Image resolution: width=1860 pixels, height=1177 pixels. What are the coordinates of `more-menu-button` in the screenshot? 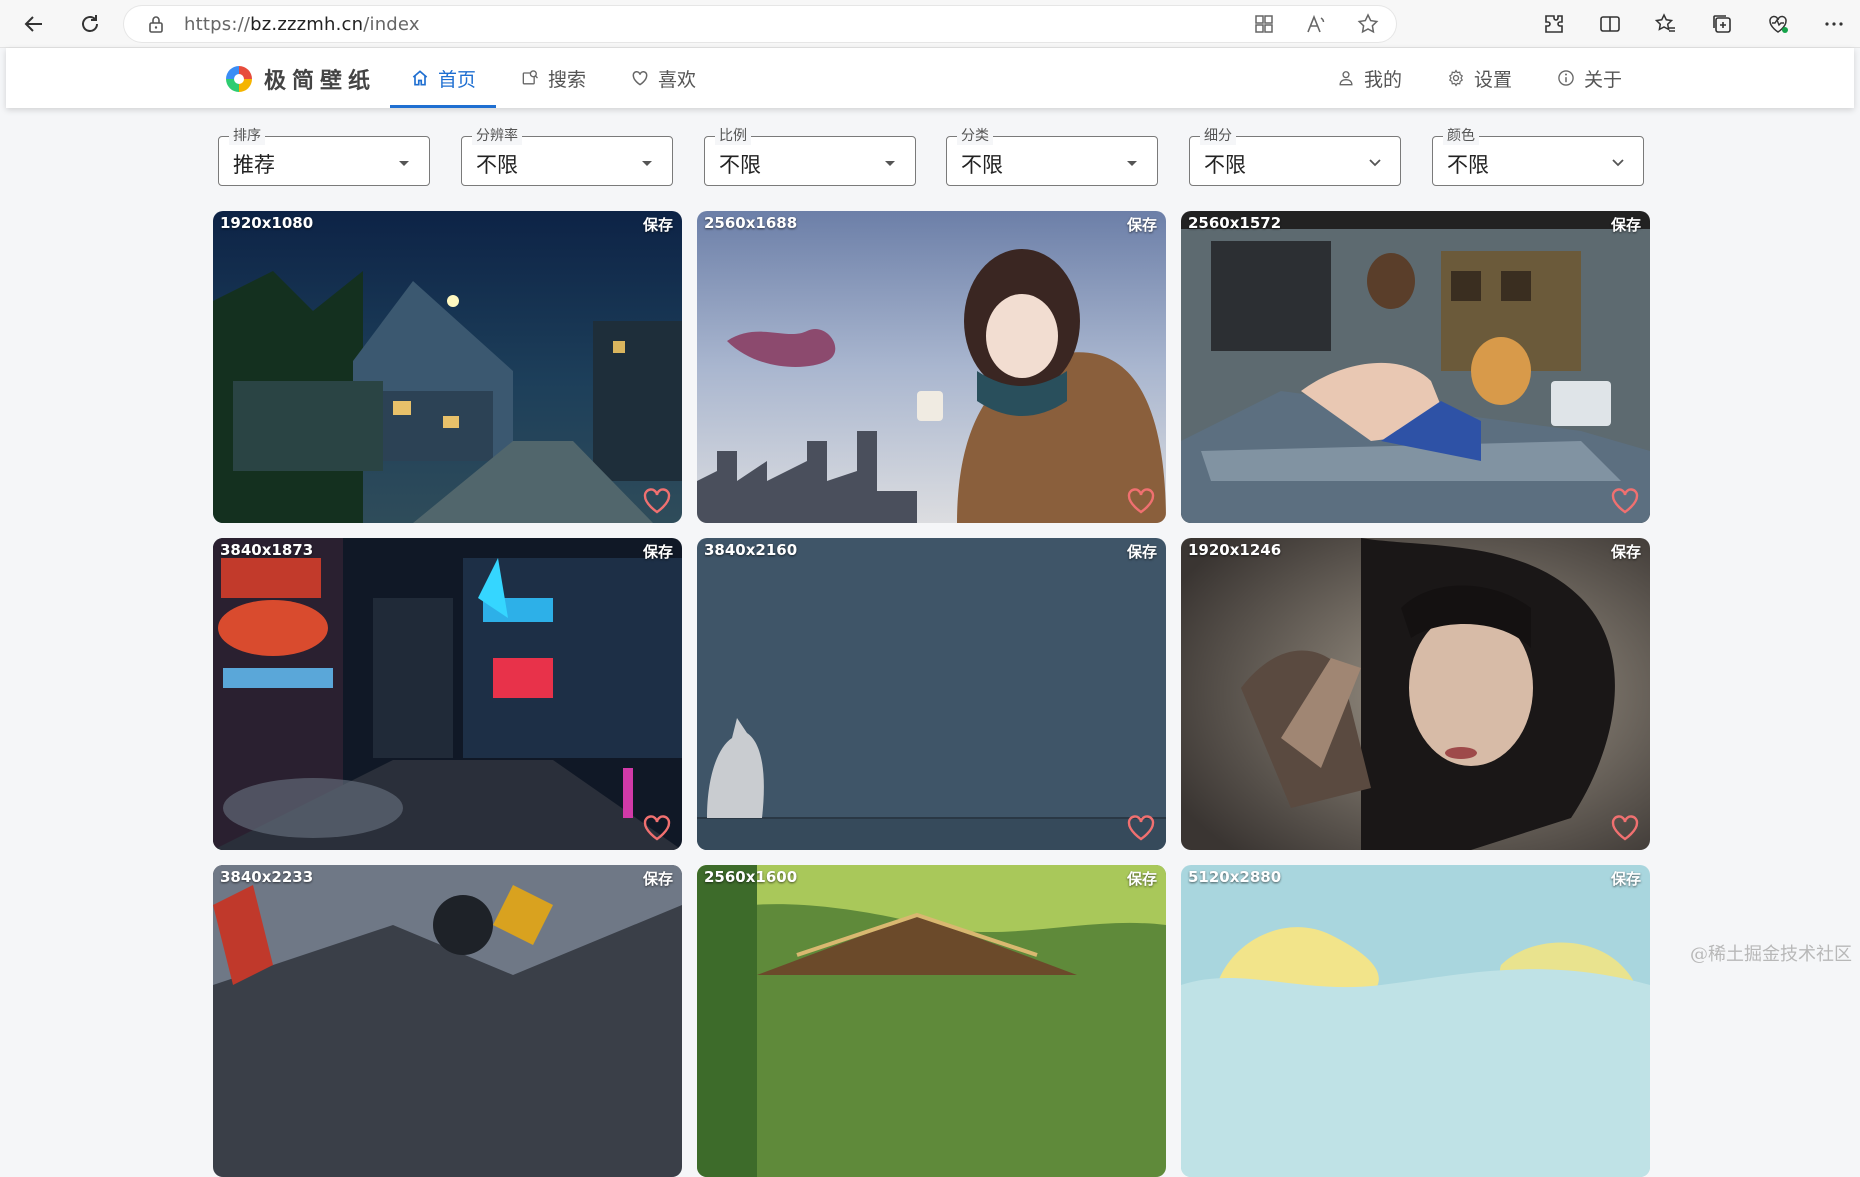 It's located at (1834, 24).